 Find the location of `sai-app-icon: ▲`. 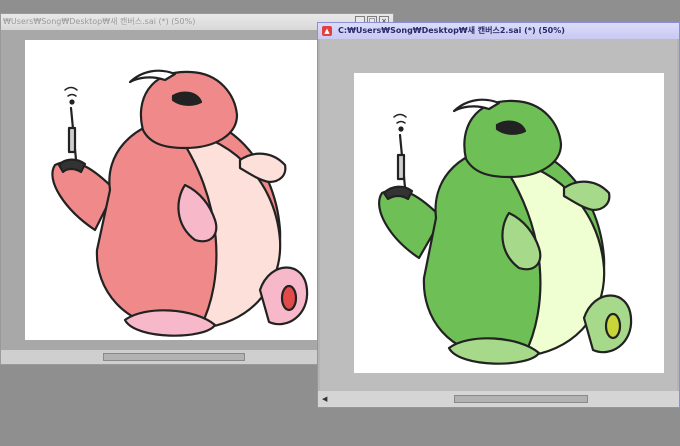

sai-app-icon: ▲ is located at coordinates (327, 31).